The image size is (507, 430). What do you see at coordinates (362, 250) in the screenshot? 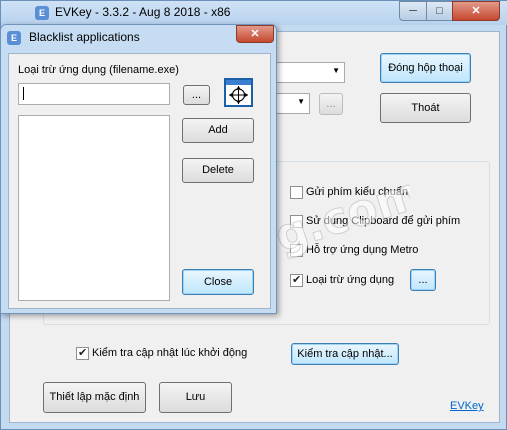
I see `metro-support-label: Hỗ trợ ứng dụng Metro` at bounding box center [362, 250].